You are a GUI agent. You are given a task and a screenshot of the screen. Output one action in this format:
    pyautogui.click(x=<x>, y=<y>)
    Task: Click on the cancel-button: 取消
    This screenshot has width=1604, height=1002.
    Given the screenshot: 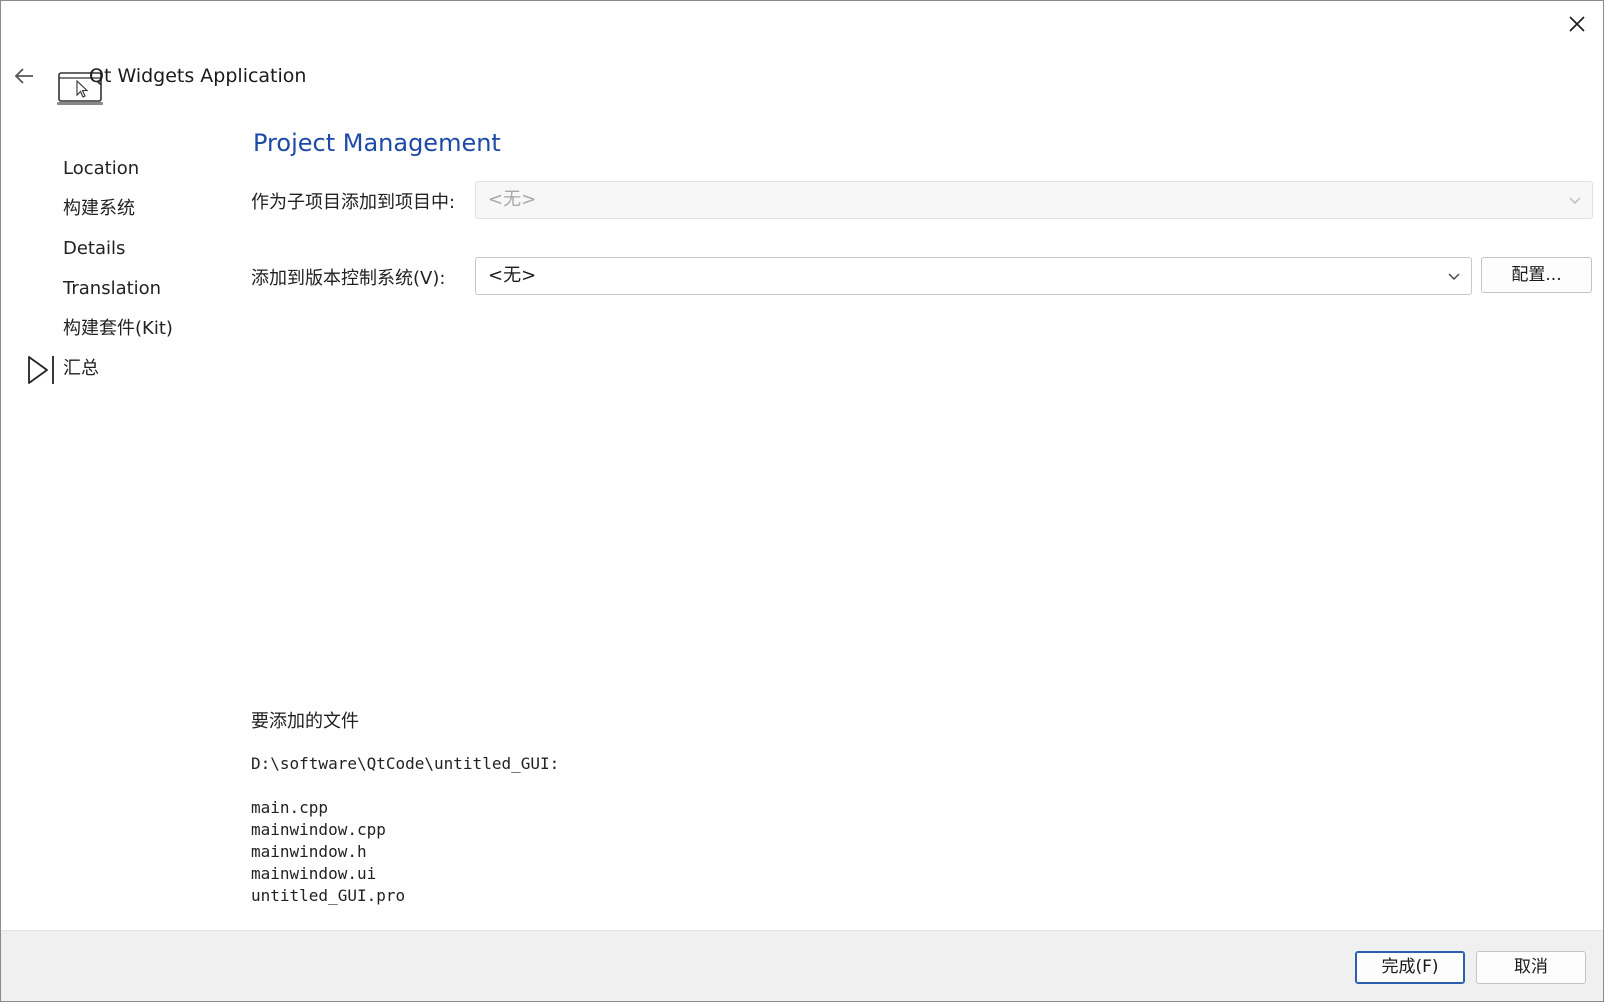 What is the action you would take?
    pyautogui.click(x=1531, y=967)
    